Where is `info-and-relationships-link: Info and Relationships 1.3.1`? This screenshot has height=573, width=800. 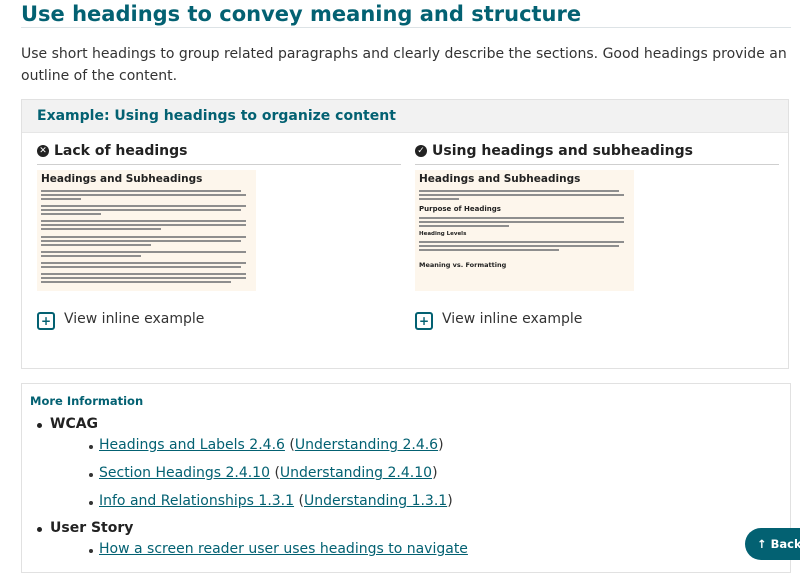 info-and-relationships-link: Info and Relationships 1.3.1 is located at coordinates (196, 501).